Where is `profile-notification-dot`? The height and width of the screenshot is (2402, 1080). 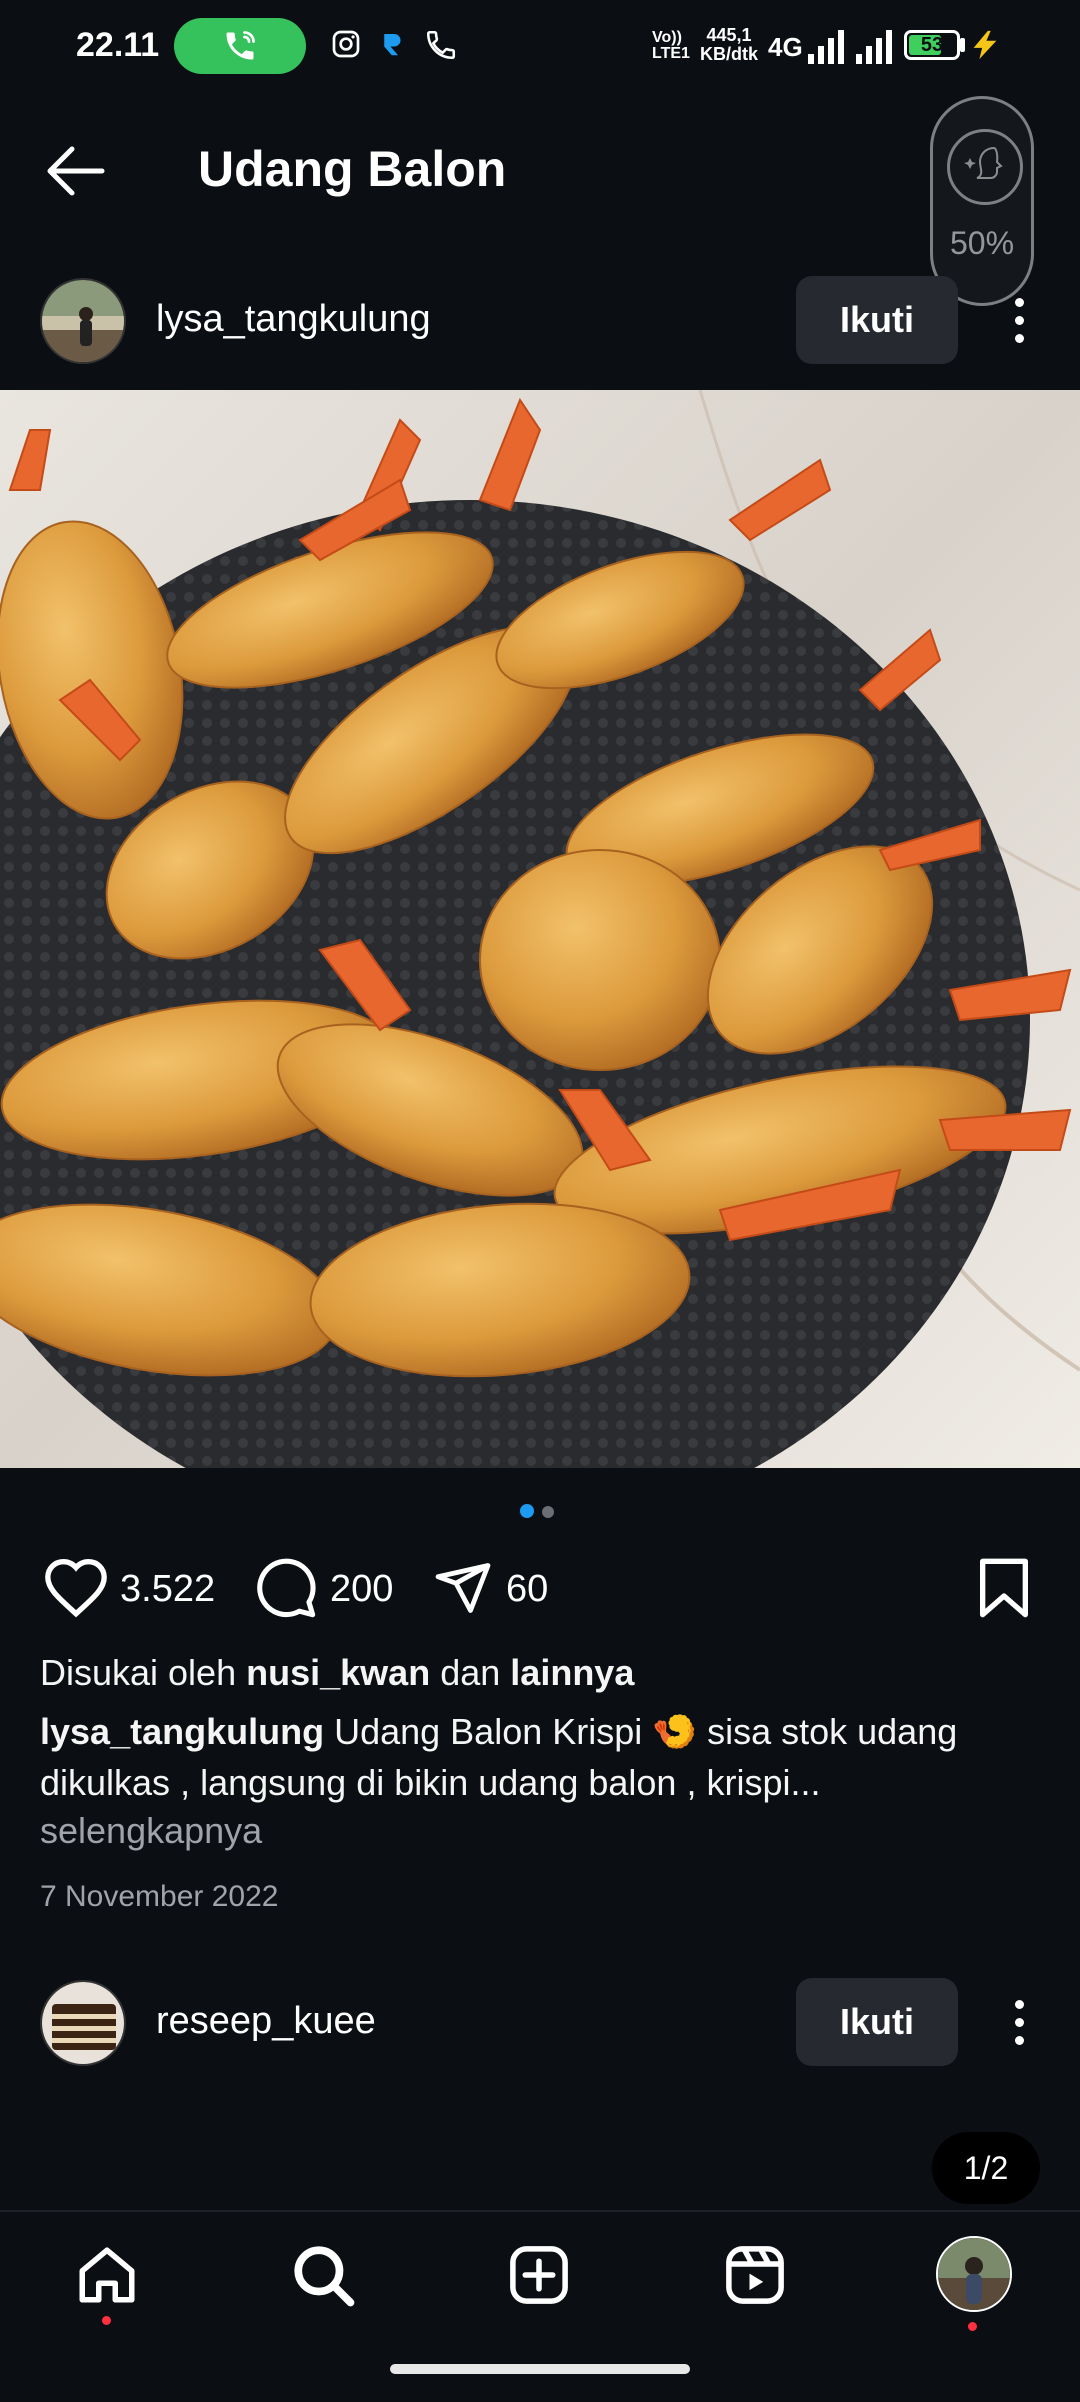
profile-notification-dot is located at coordinates (972, 2326).